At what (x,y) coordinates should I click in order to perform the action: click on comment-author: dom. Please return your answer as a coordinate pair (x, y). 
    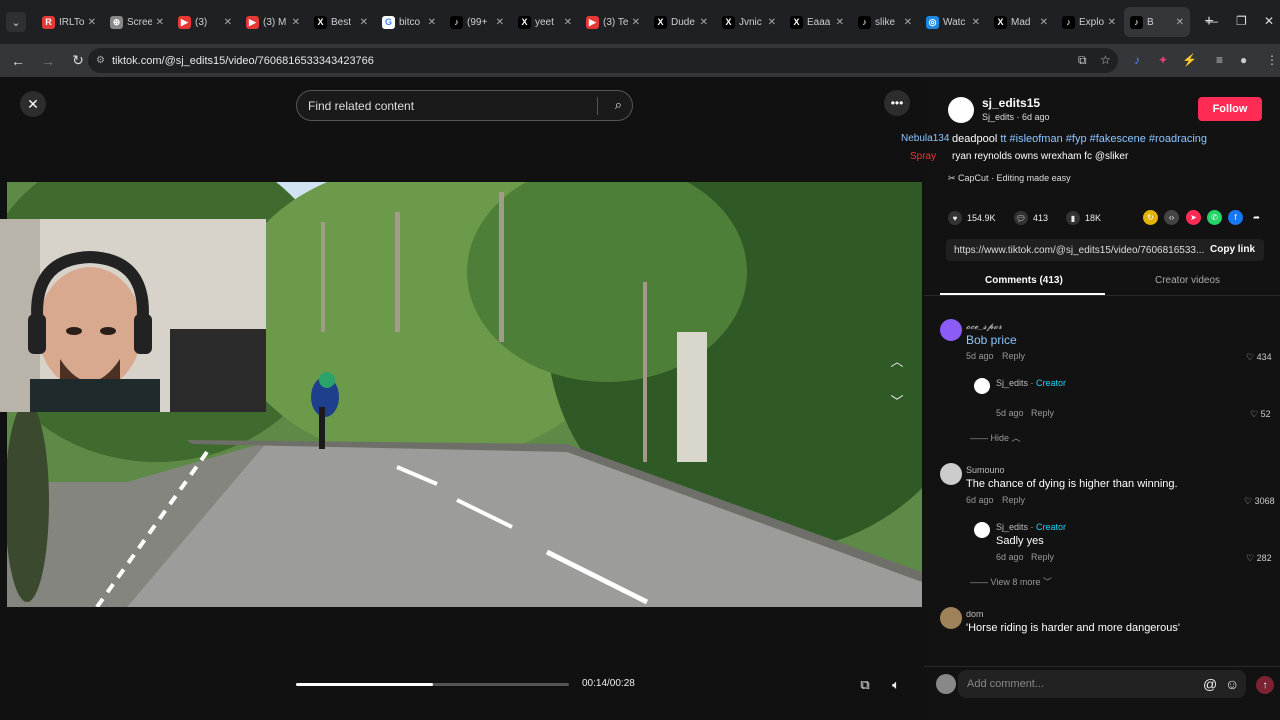
    Looking at the image, I should click on (975, 614).